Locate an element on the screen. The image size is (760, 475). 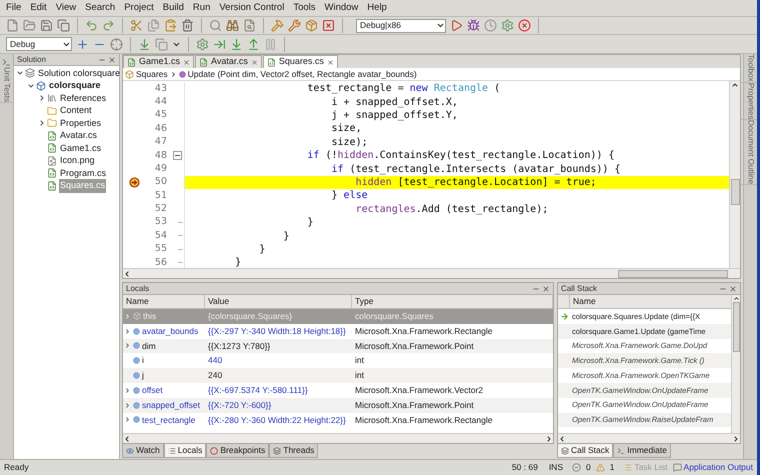
breadcrumb-item: Update (Point dim, Vector2 offset, Rectangle avatar_bounds) is located at coordinates (302, 74).